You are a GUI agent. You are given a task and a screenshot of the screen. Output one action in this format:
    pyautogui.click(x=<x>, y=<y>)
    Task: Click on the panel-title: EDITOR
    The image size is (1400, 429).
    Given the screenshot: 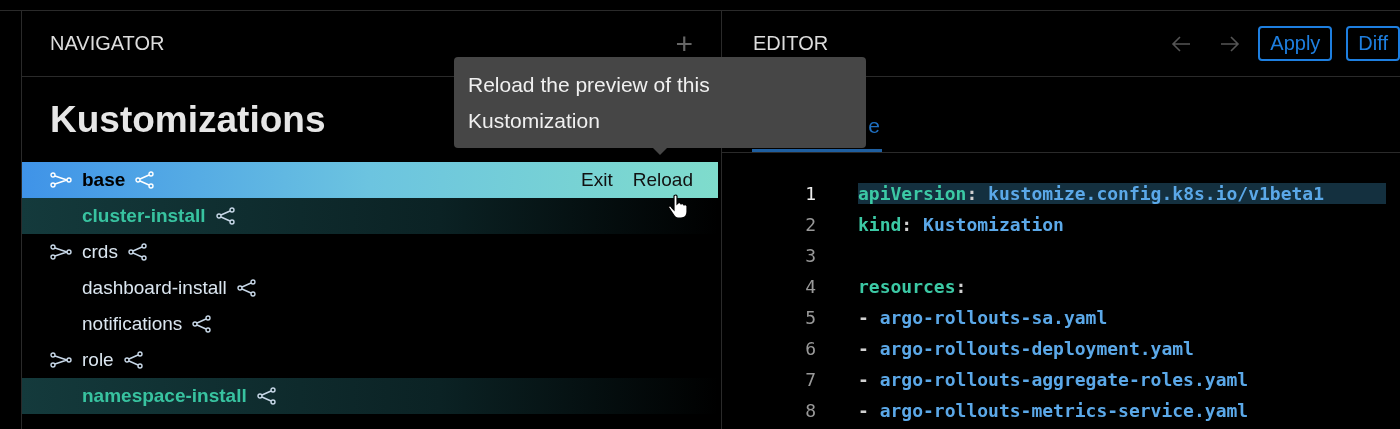 What is the action you would take?
    pyautogui.click(x=791, y=43)
    